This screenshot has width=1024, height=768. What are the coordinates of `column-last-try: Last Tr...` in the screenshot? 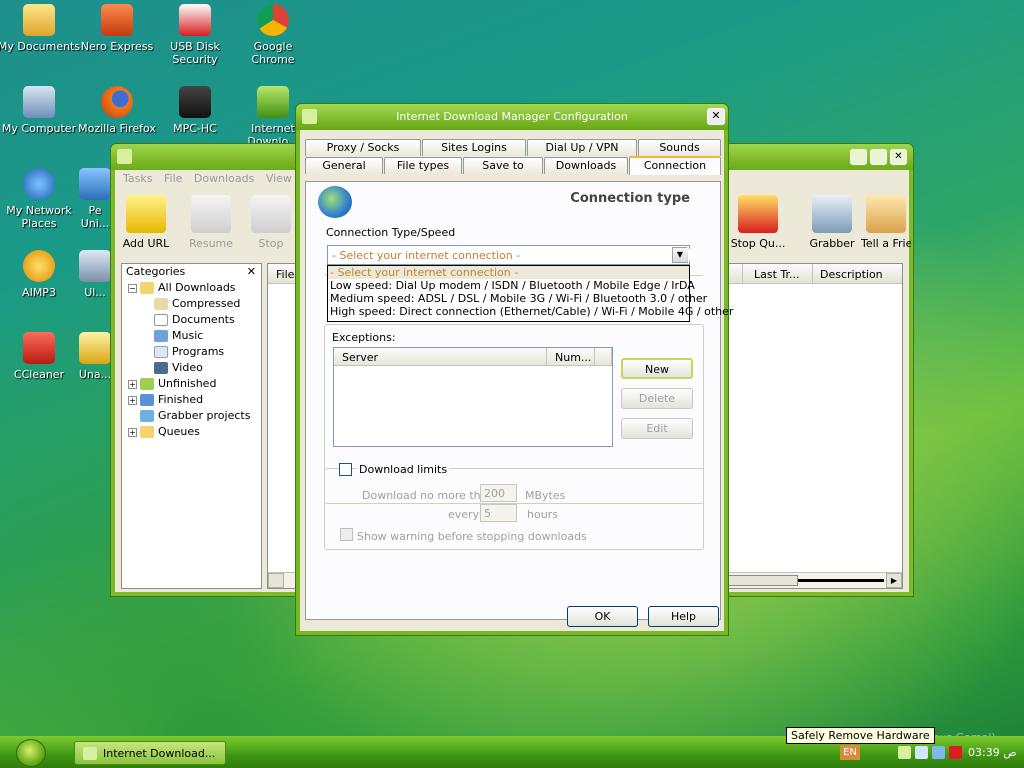 It's located at (777, 274).